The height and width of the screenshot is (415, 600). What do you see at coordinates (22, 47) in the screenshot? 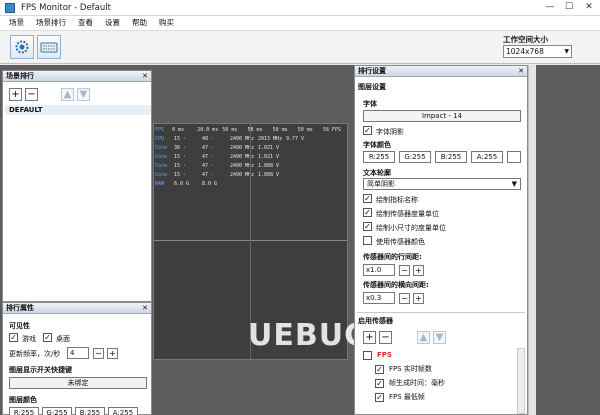
I see `settings-button` at bounding box center [22, 47].